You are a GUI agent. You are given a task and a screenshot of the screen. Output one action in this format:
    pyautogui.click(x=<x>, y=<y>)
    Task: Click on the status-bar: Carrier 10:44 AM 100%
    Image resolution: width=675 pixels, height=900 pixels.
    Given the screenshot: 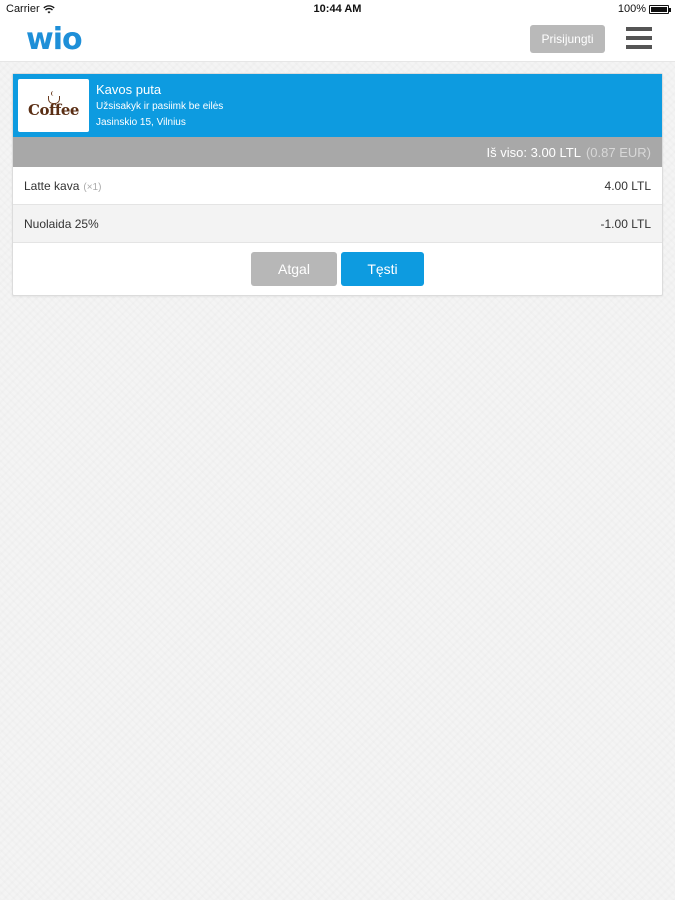 What is the action you would take?
    pyautogui.click(x=337, y=9)
    